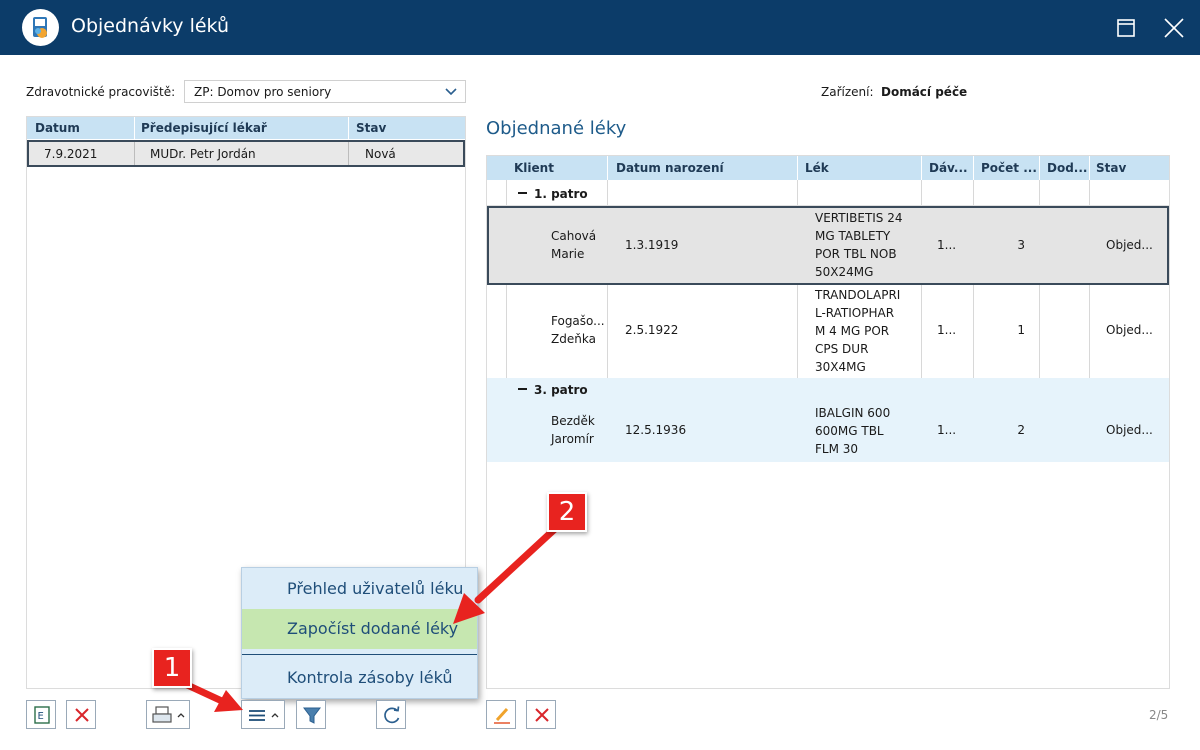 The image size is (1200, 750). I want to click on annotation-arrows, so click(370, 617).